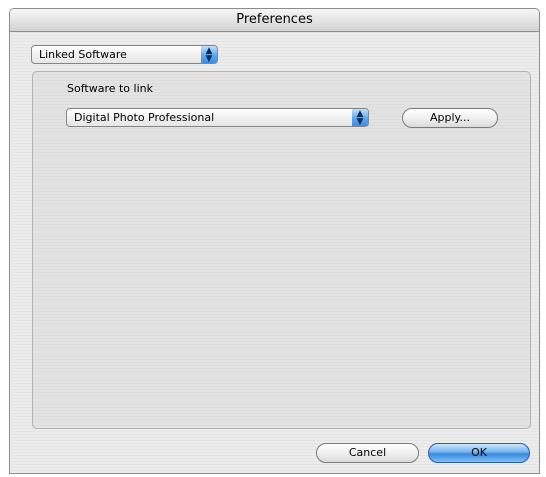  Describe the element at coordinates (367, 453) in the screenshot. I see `cancel-button: Cancel` at that location.